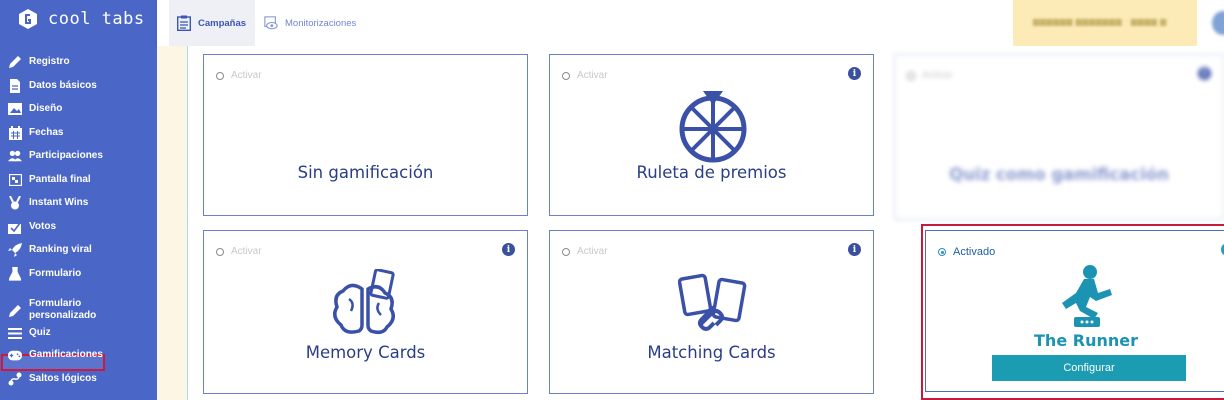 The image size is (1224, 400). I want to click on sidebar-item-label: Diseño, so click(46, 108).